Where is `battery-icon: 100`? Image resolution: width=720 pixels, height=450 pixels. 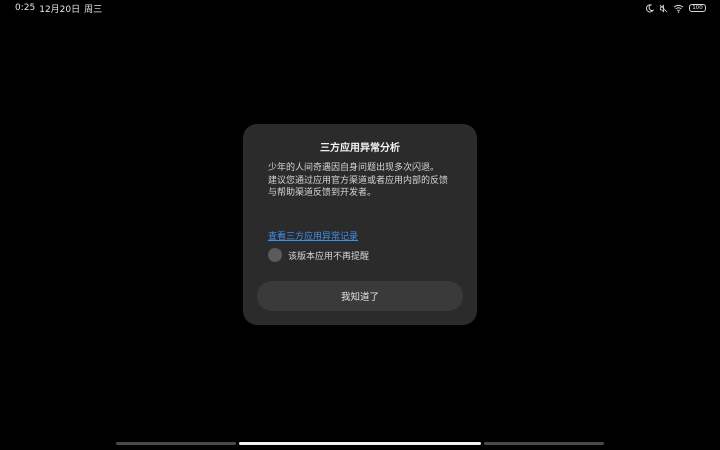
battery-icon: 100 is located at coordinates (697, 8).